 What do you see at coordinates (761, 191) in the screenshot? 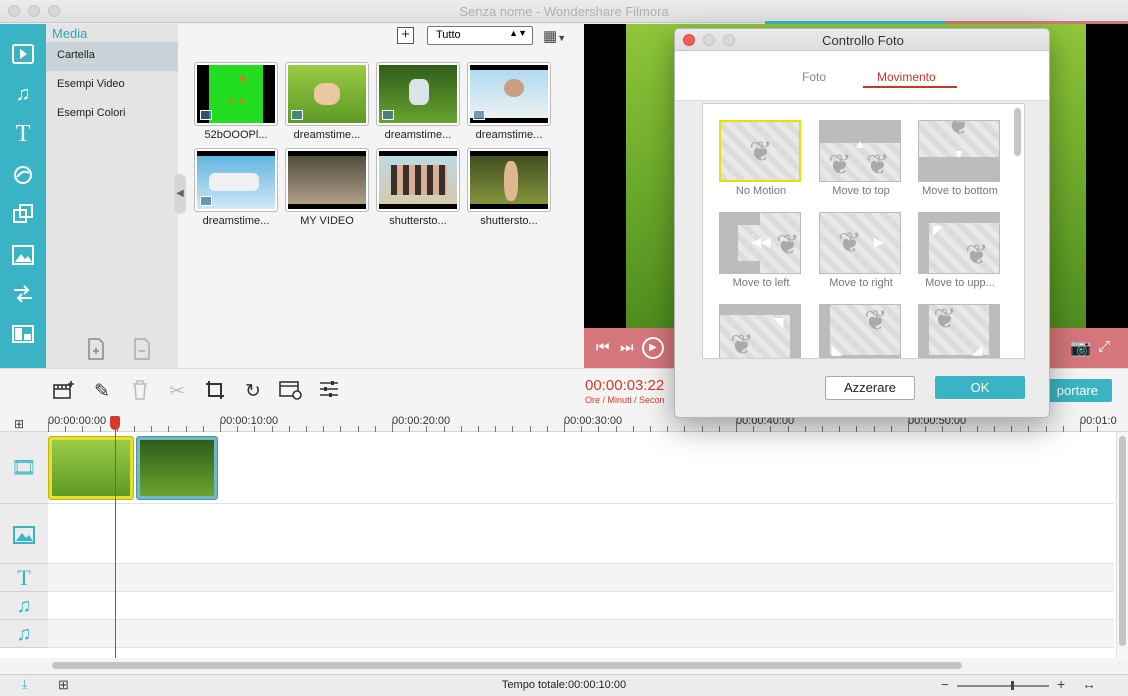
I see `motion-label: No Motion` at bounding box center [761, 191].